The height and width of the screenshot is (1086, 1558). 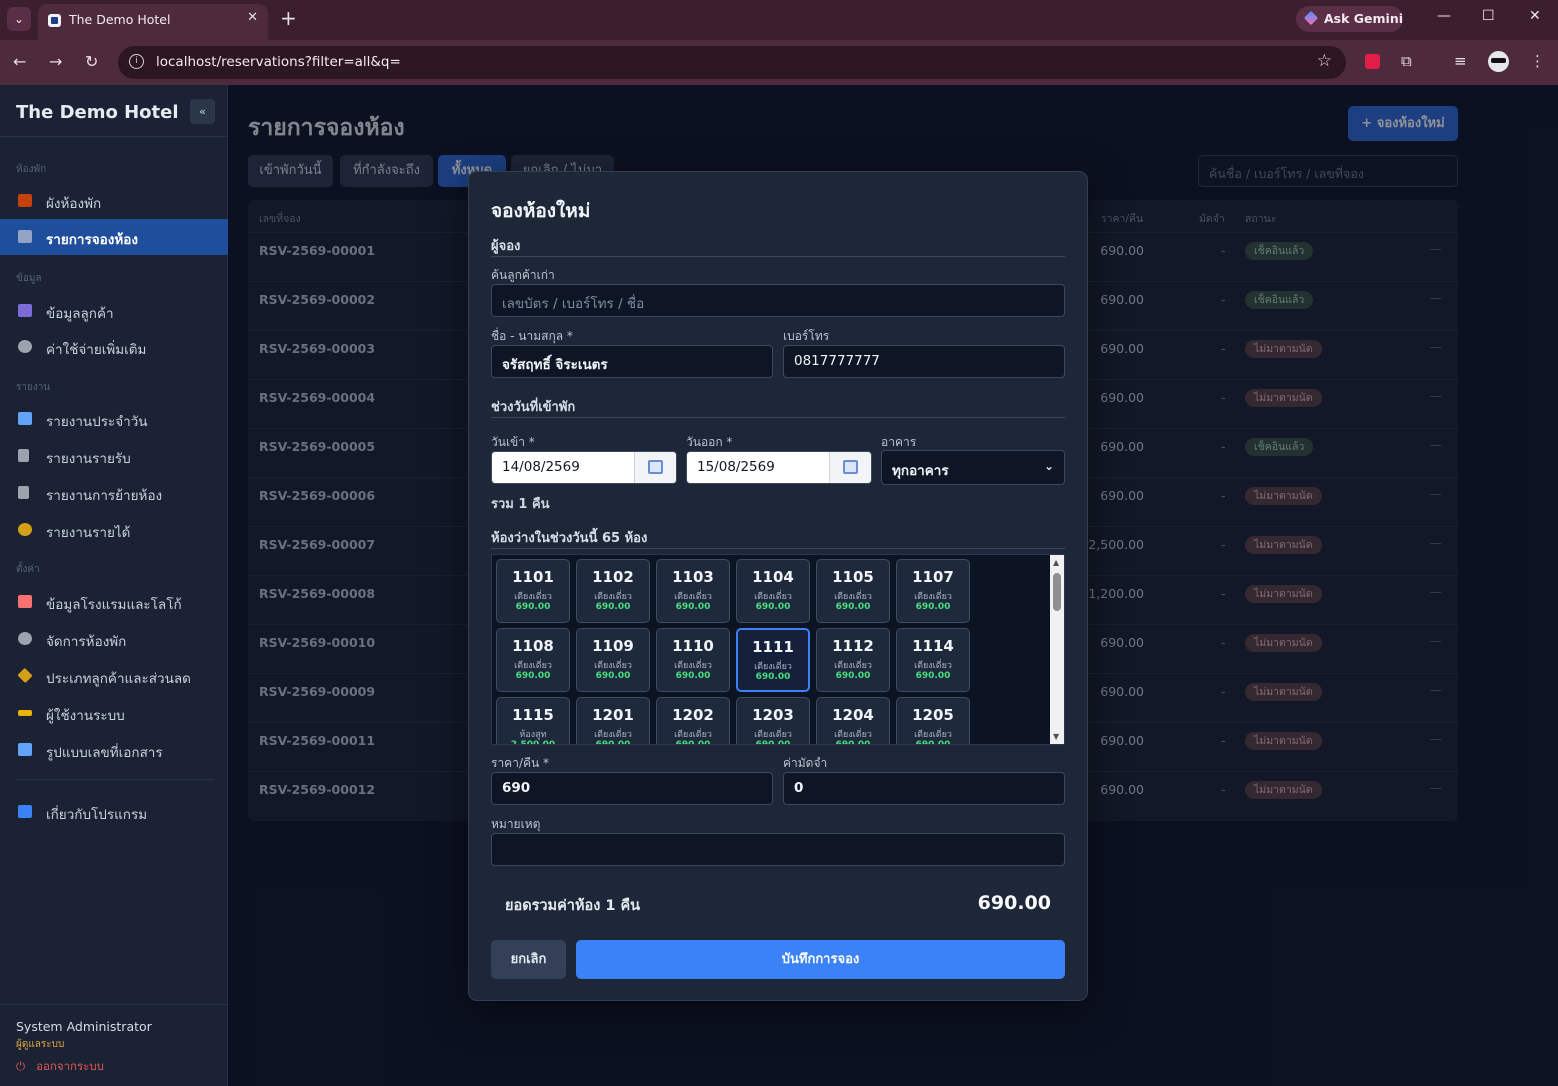 What do you see at coordinates (114, 237) in the screenshot?
I see `sidebar-item-reservations: รายการจองห้อง` at bounding box center [114, 237].